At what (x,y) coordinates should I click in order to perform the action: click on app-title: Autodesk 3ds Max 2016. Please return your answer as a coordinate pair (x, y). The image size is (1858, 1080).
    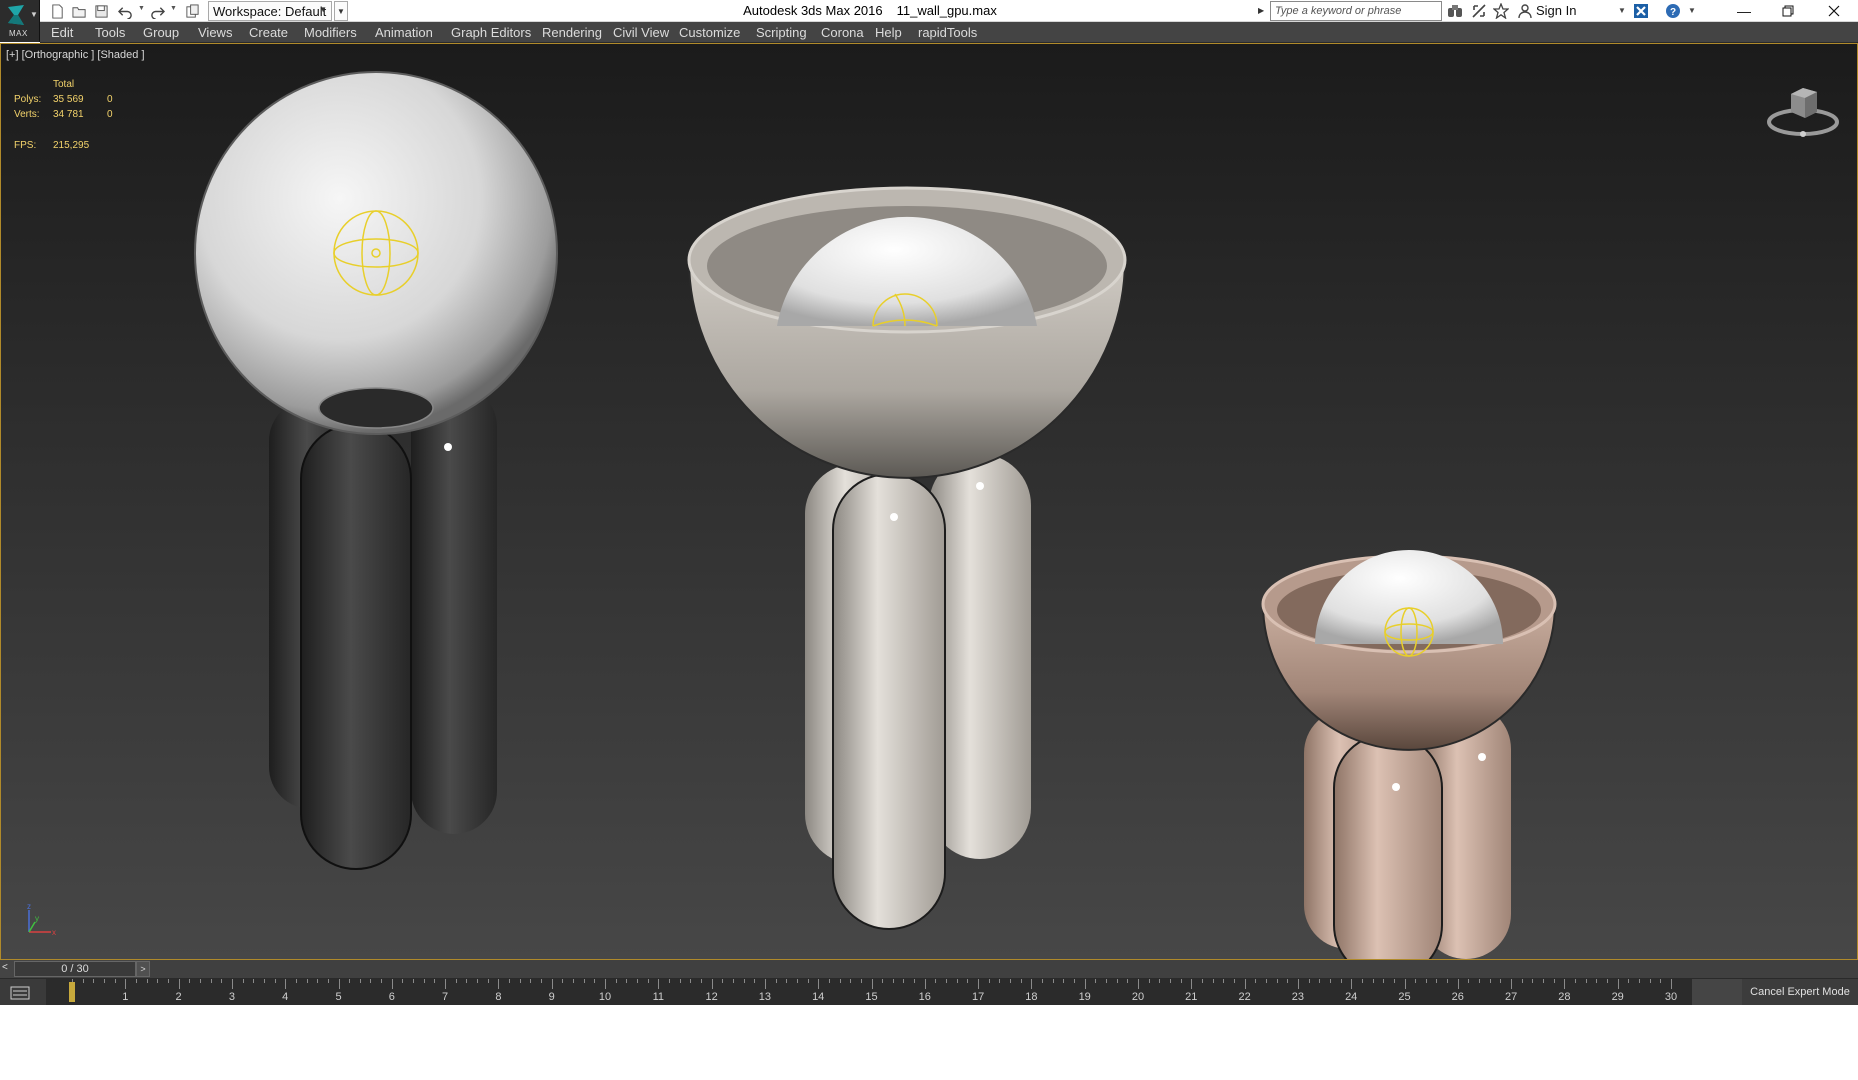
    Looking at the image, I should click on (813, 10).